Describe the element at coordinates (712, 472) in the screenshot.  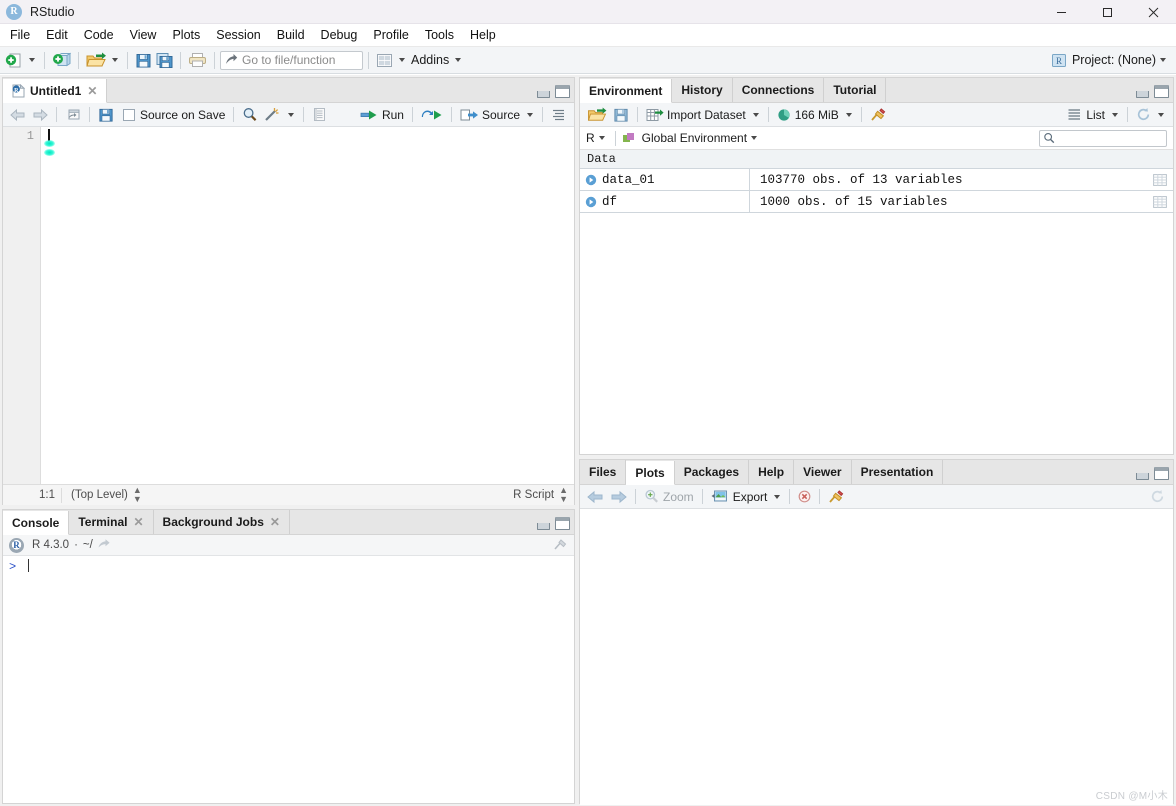
I see `tab-packages: Packages` at that location.